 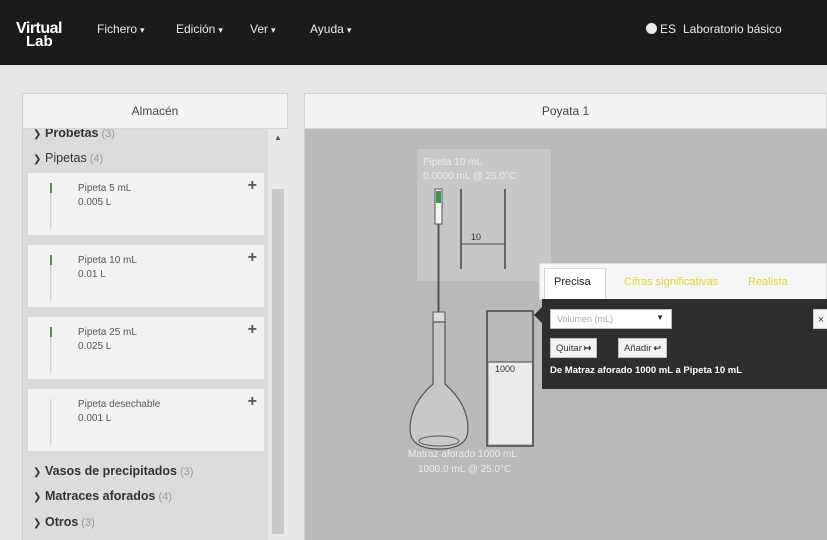 I want to click on language-selector: ES, so click(x=661, y=29).